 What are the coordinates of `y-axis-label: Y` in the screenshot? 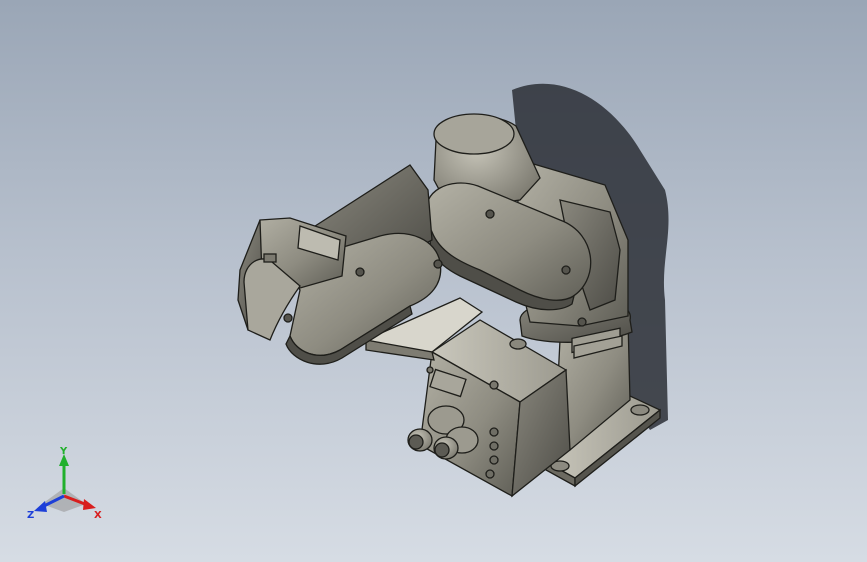 It's located at (63, 451).